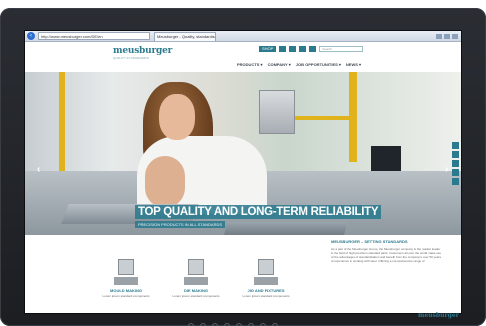  Describe the element at coordinates (455, 172) in the screenshot. I see `phone-icon` at that location.